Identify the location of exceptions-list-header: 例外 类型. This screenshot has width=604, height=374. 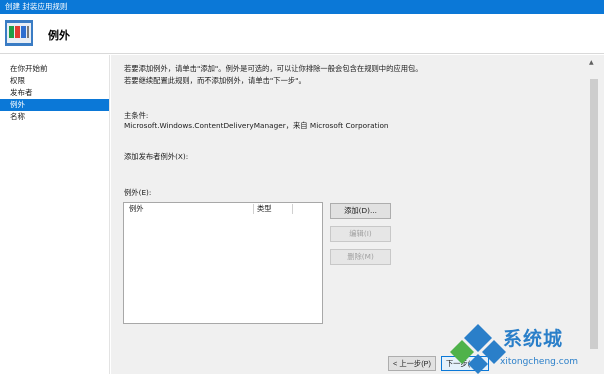
(223, 209).